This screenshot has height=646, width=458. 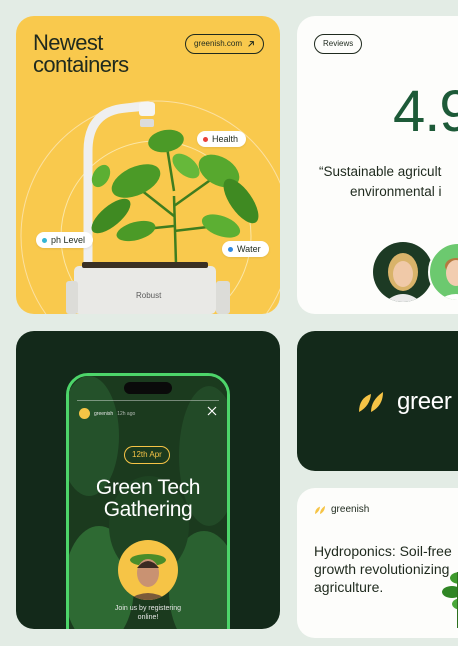 I want to click on title-line: Gathering, so click(x=148, y=509).